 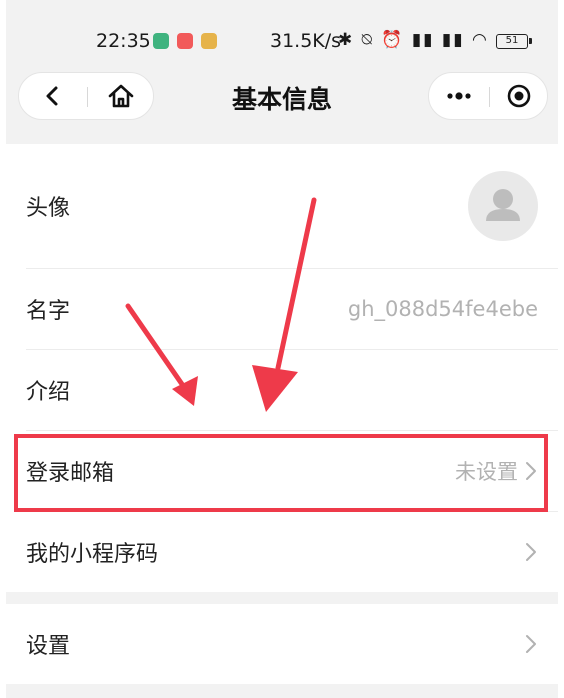 I want to click on user-placeholder-icon, so click(x=503, y=205).